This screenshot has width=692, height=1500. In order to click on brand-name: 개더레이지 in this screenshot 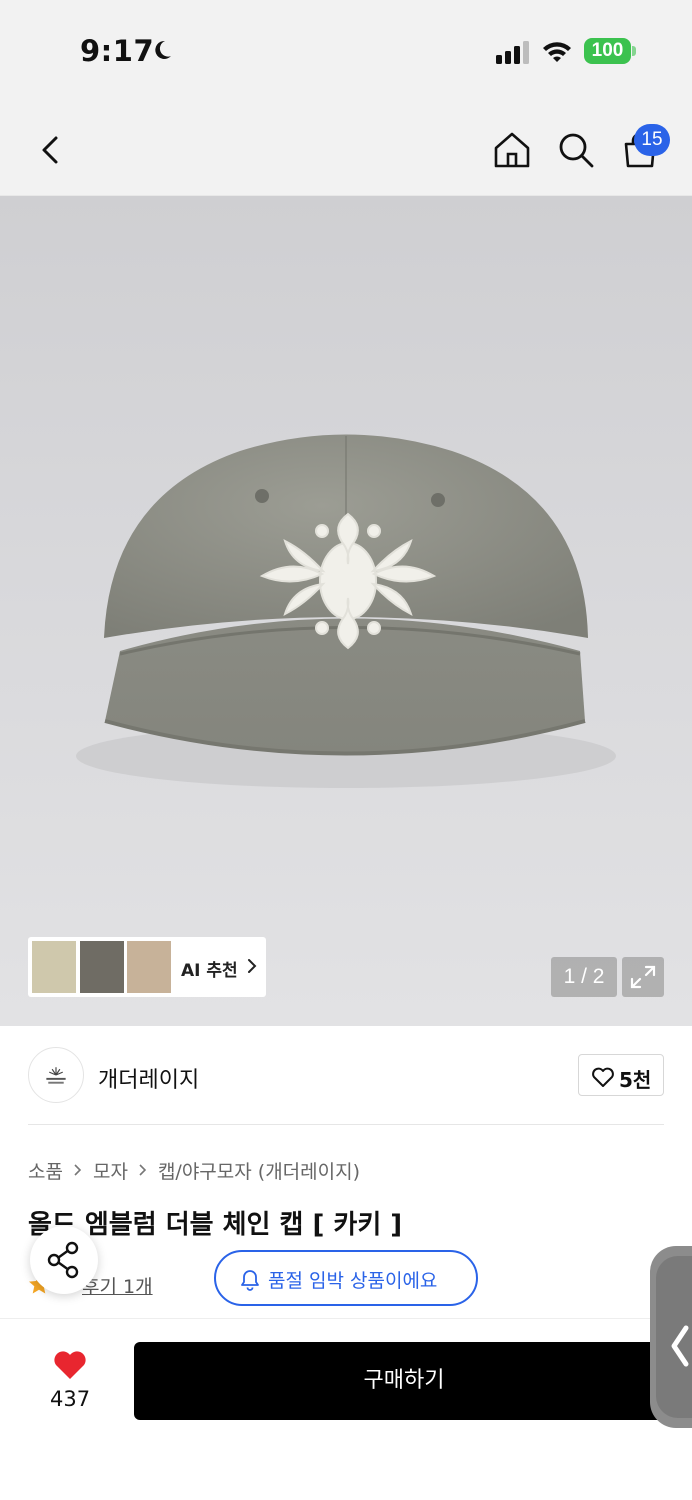, I will do `click(148, 1078)`.